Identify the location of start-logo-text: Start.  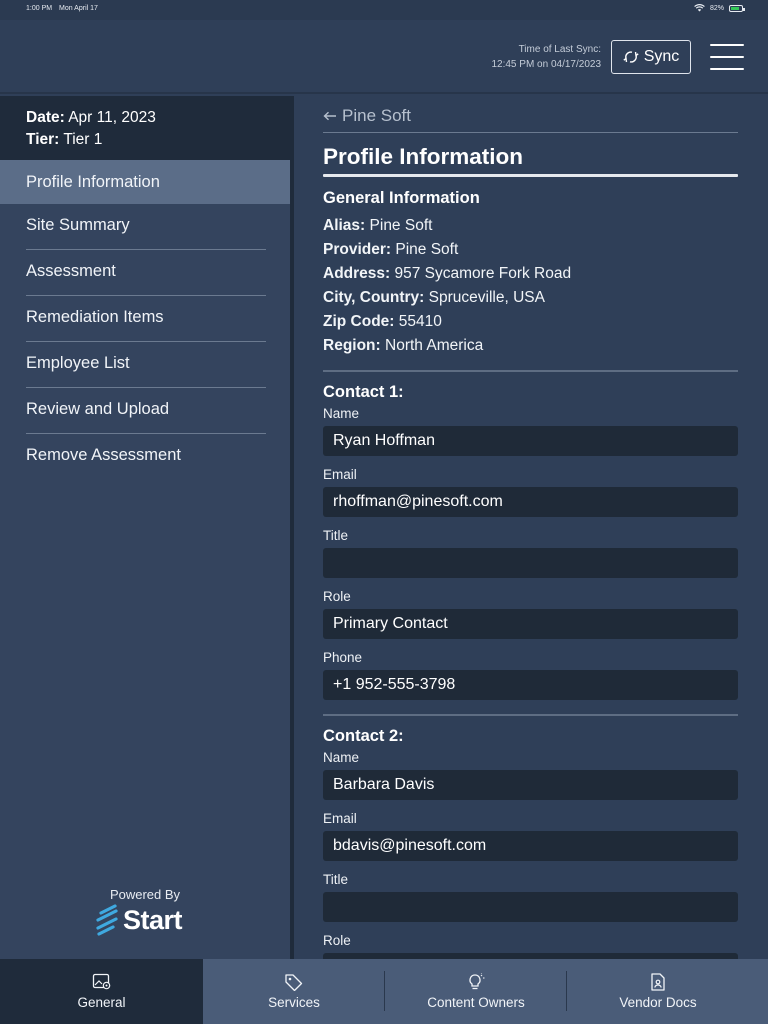
(153, 919).